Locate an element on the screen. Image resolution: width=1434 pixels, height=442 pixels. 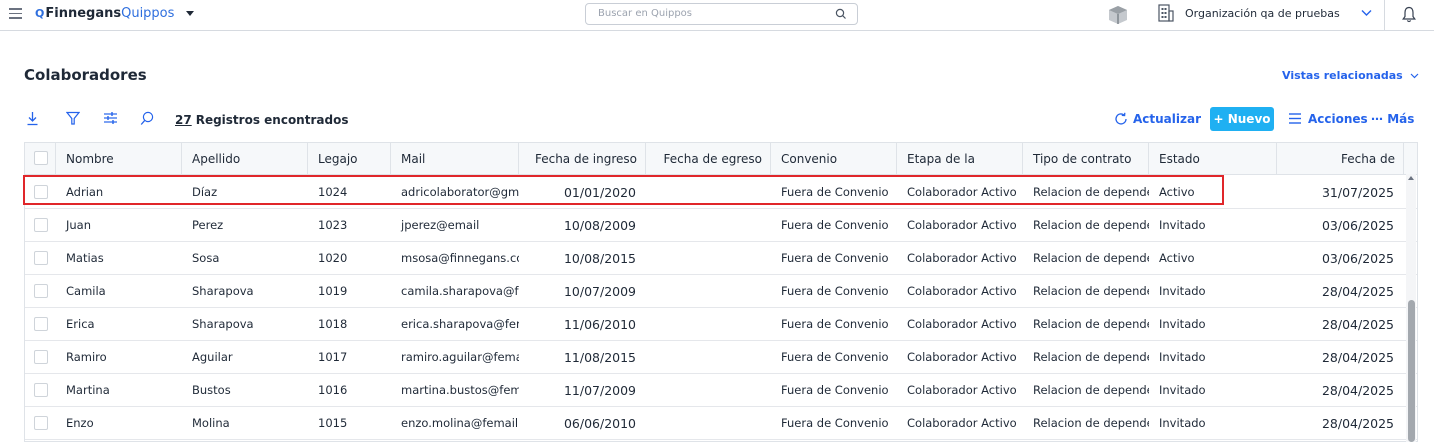
organization-selector: Organización qa de pruebas is located at coordinates (1262, 13).